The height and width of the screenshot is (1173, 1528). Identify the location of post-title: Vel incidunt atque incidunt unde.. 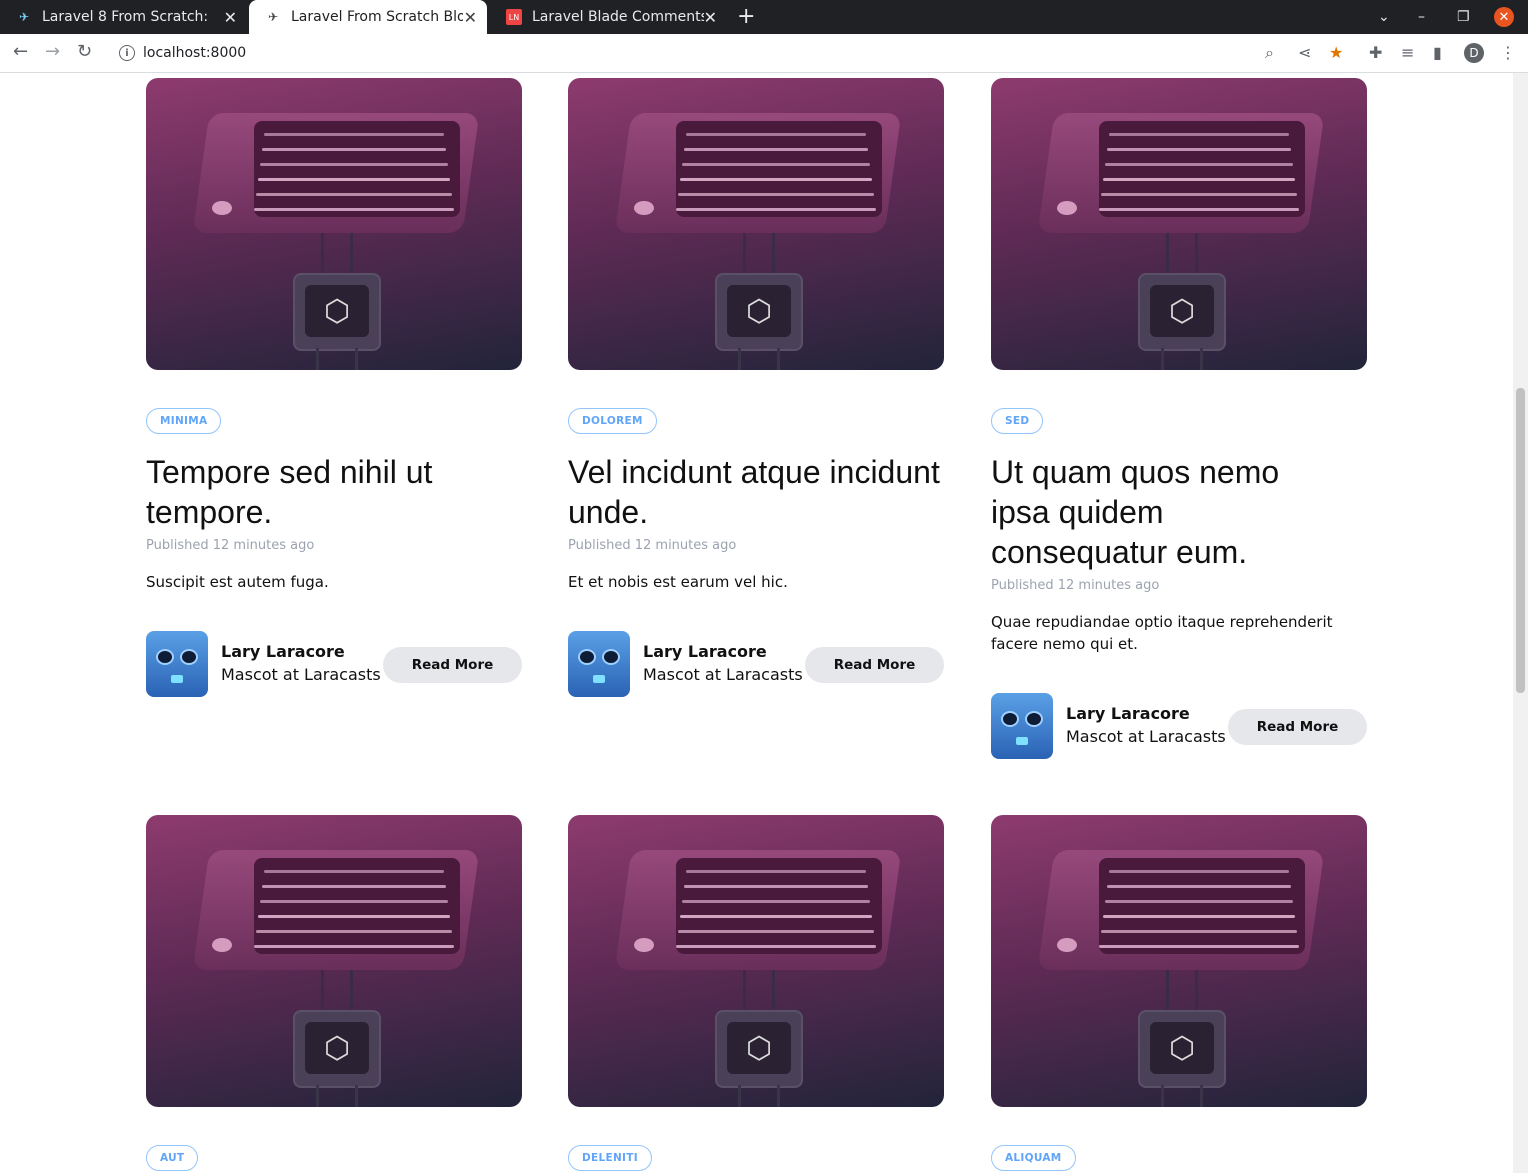
(756, 492).